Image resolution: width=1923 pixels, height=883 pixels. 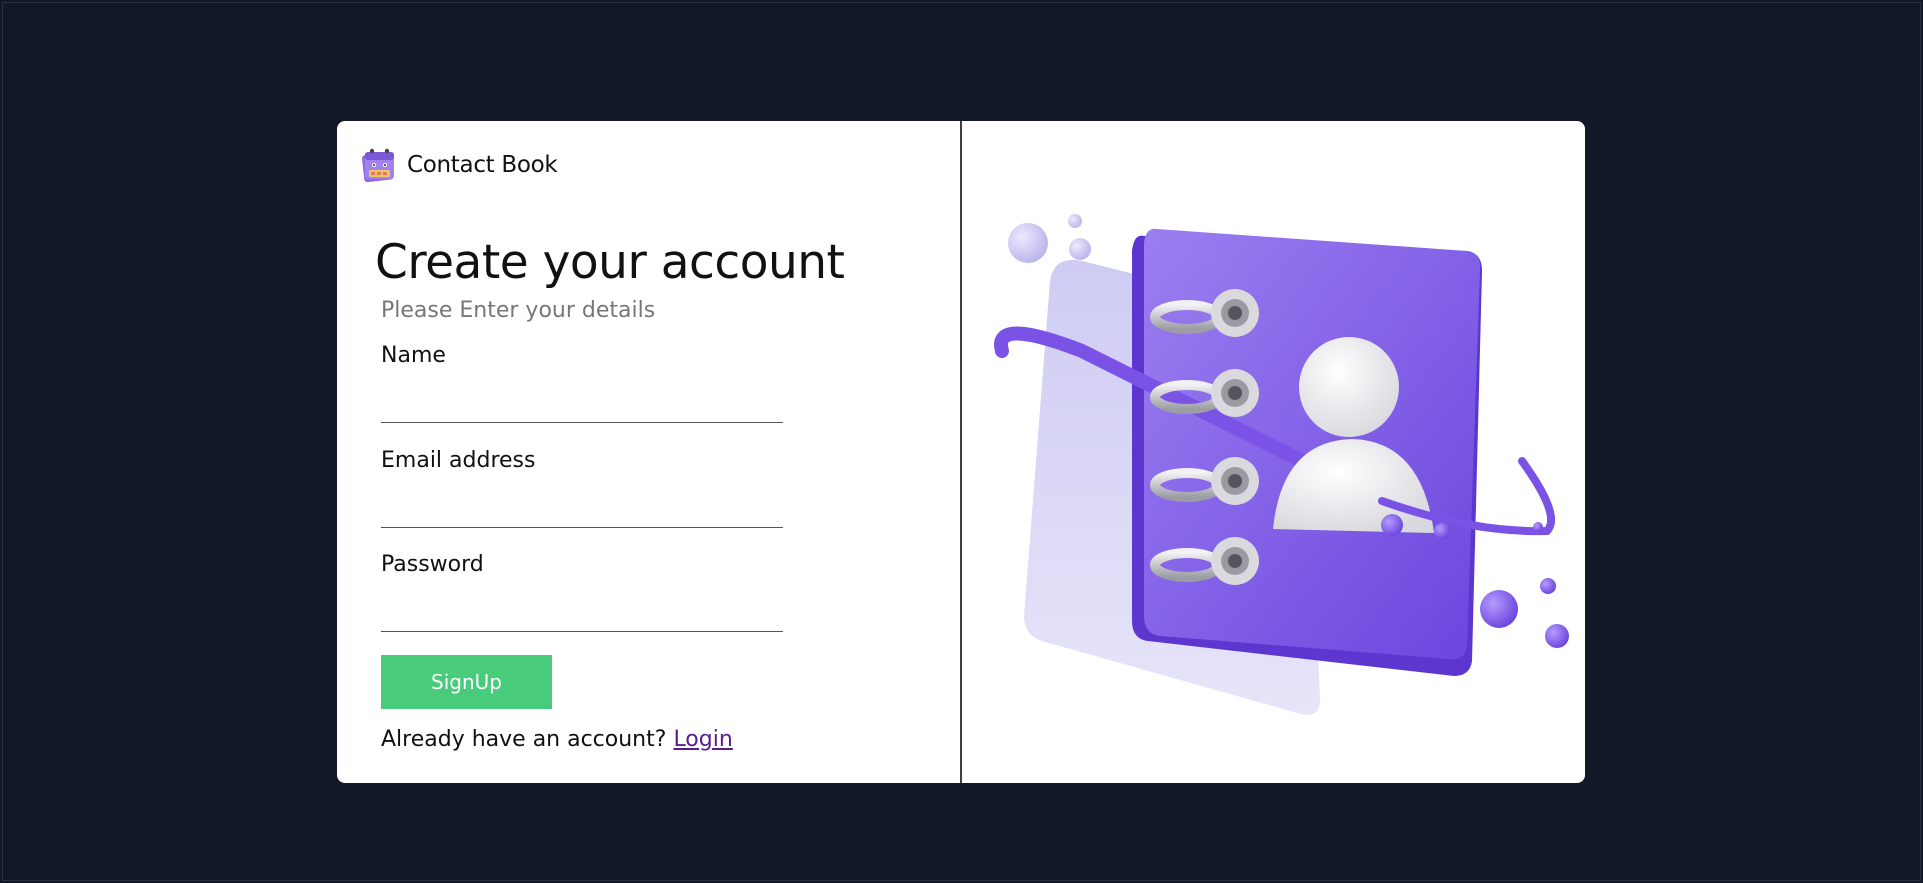 I want to click on signup-button: SignUp, so click(x=466, y=682).